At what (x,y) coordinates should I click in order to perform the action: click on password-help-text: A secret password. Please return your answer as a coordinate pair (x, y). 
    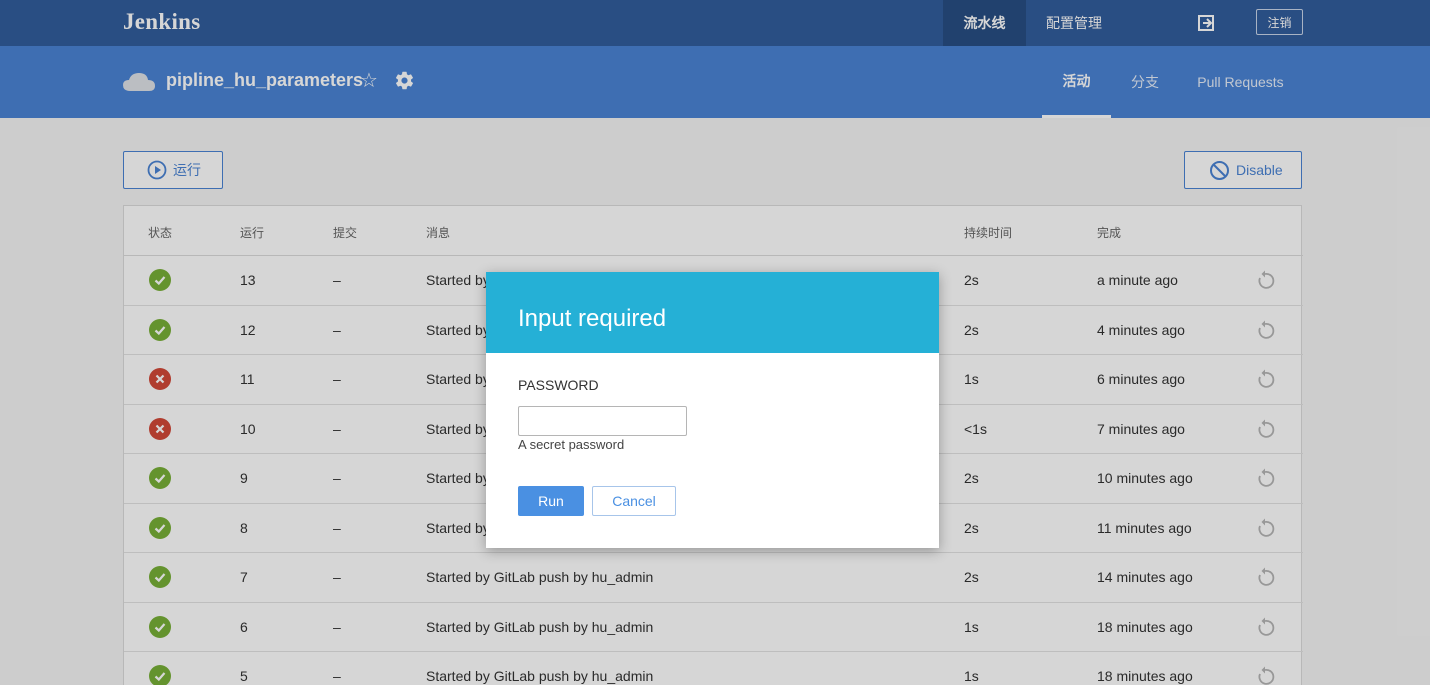
    Looking at the image, I should click on (571, 444).